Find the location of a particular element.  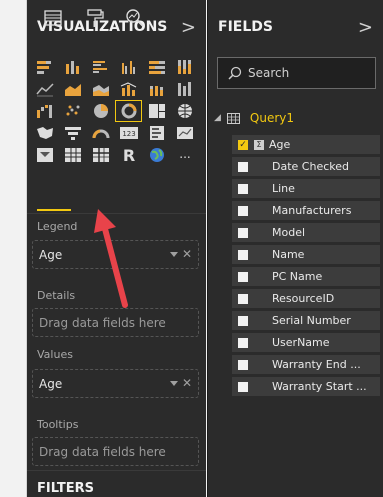

field-name: Model is located at coordinates (289, 232).